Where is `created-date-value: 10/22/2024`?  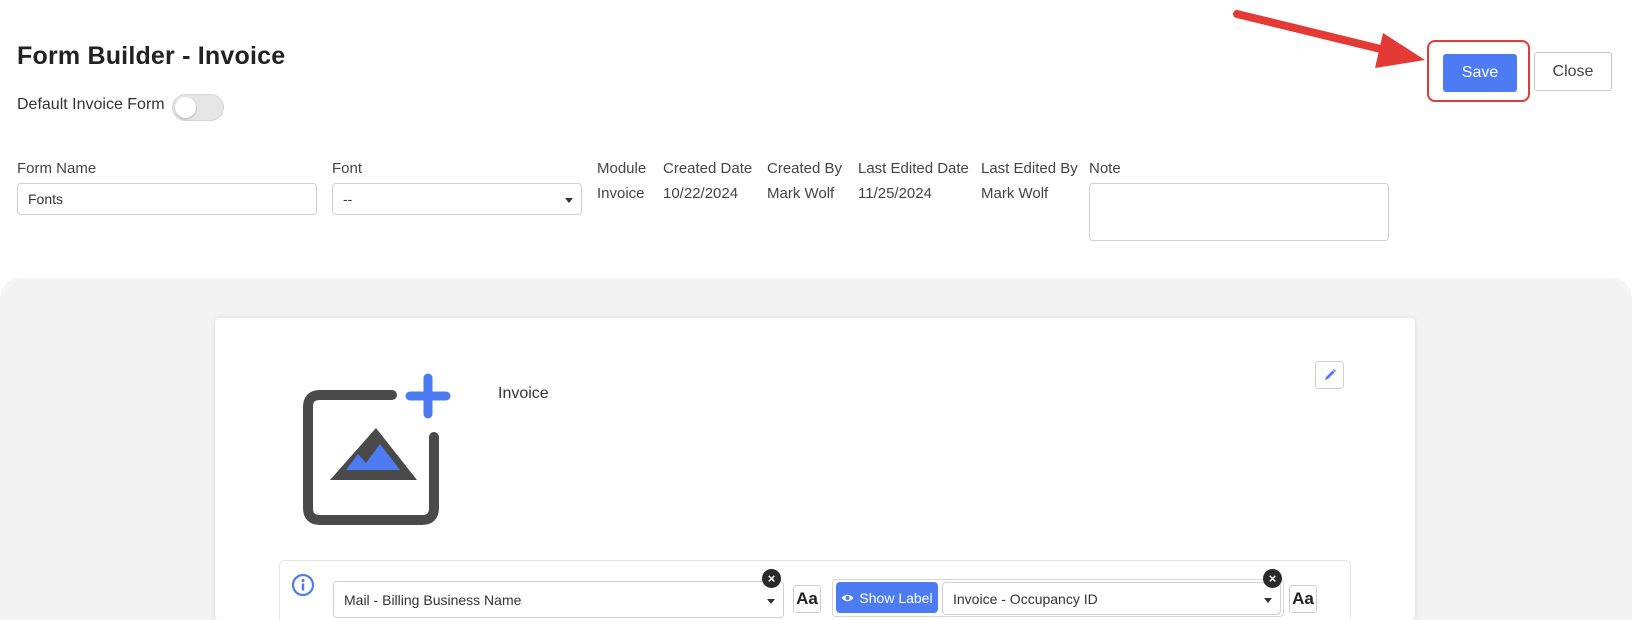
created-date-value: 10/22/2024 is located at coordinates (701, 193).